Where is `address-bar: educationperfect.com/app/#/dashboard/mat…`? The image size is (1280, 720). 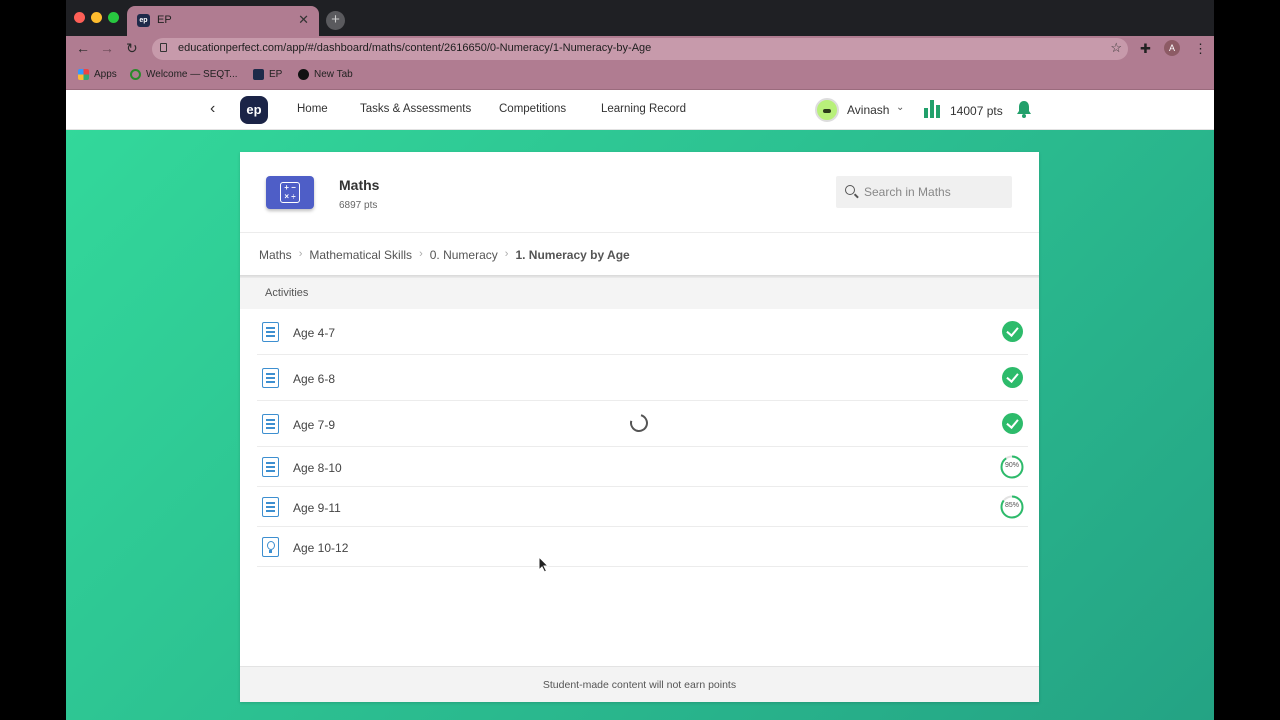
address-bar: educationperfect.com/app/#/dashboard/mat… is located at coordinates (640, 49).